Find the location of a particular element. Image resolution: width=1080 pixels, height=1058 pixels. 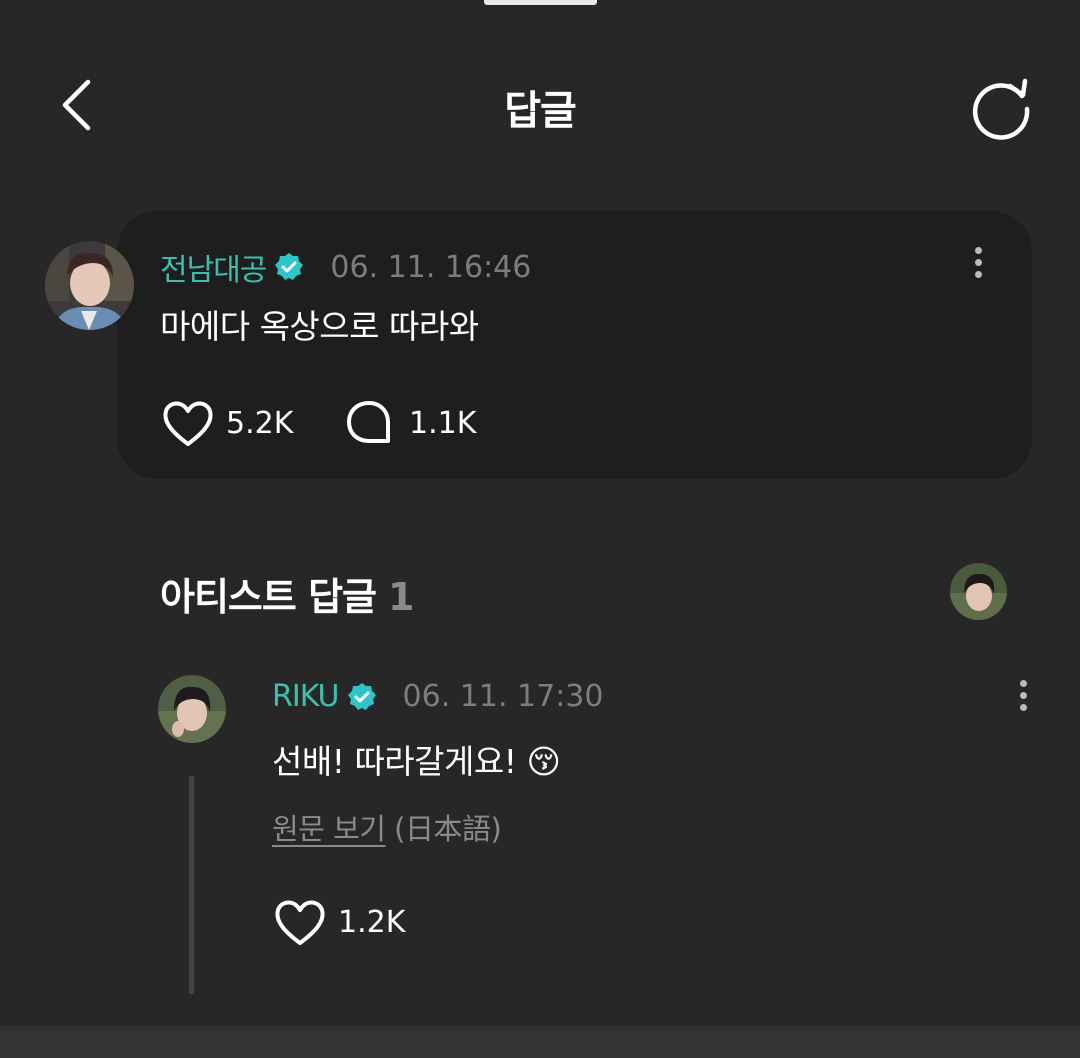

reply-like-count: 1.2K is located at coordinates (372, 922).